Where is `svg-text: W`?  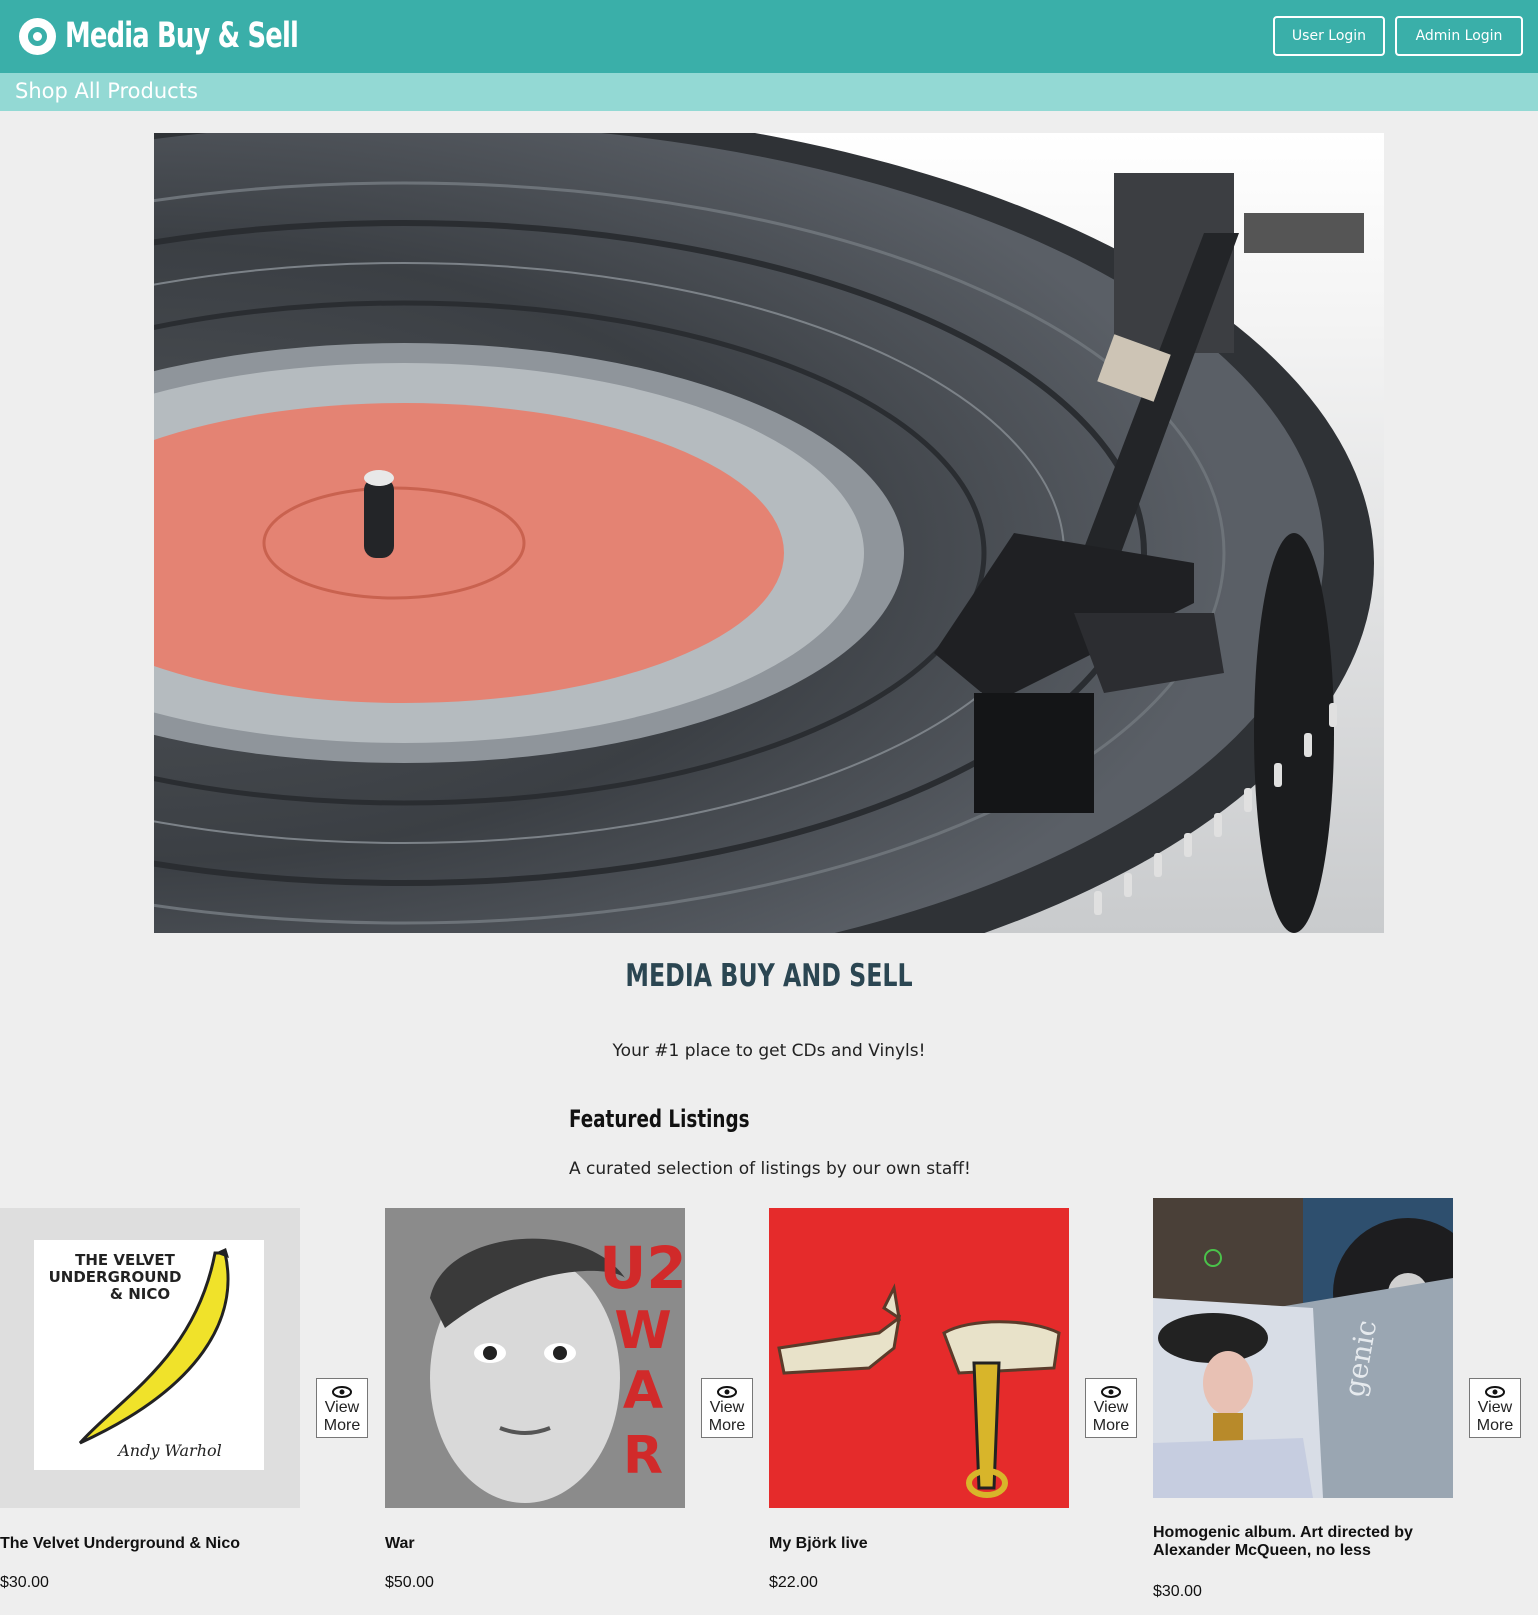 svg-text: W is located at coordinates (642, 1331).